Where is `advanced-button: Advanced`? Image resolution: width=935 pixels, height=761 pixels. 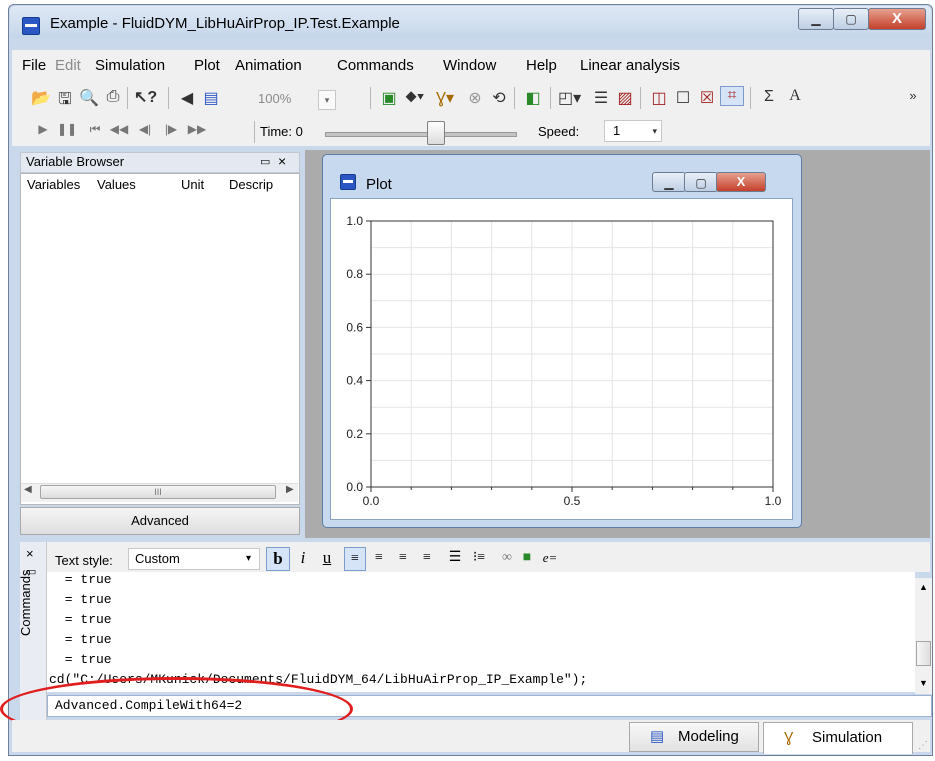 advanced-button: Advanced is located at coordinates (160, 521).